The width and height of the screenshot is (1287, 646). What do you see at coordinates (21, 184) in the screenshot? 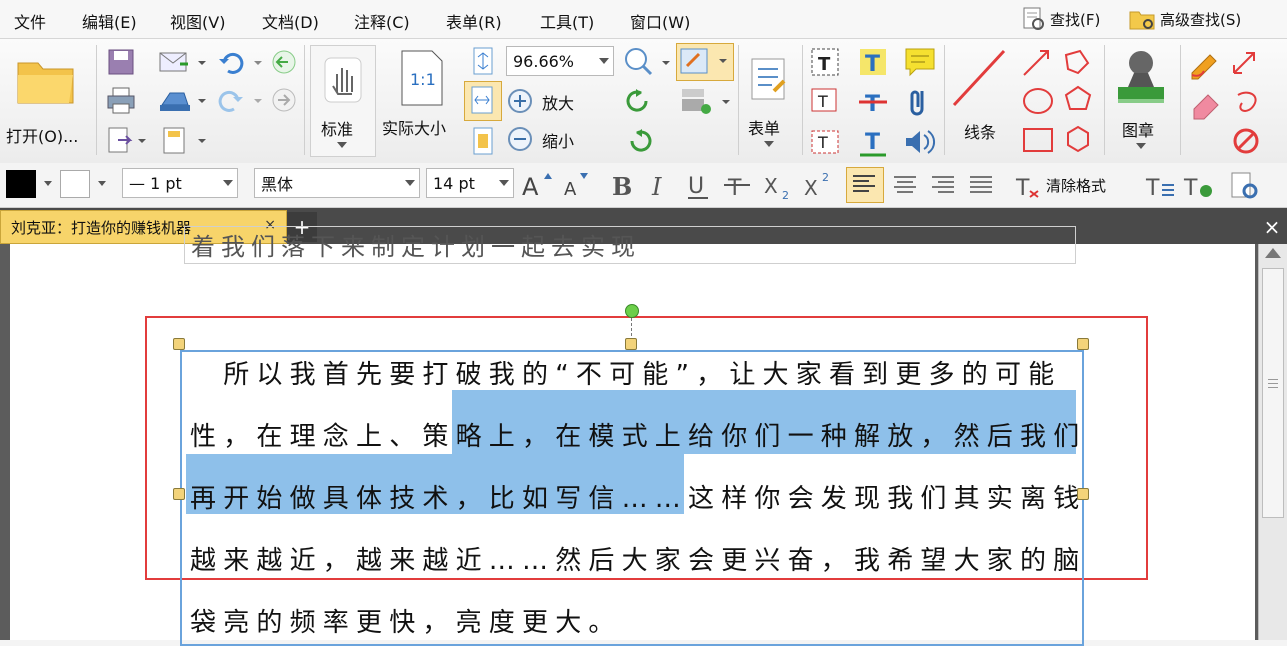
I see `text-color-swatch` at bounding box center [21, 184].